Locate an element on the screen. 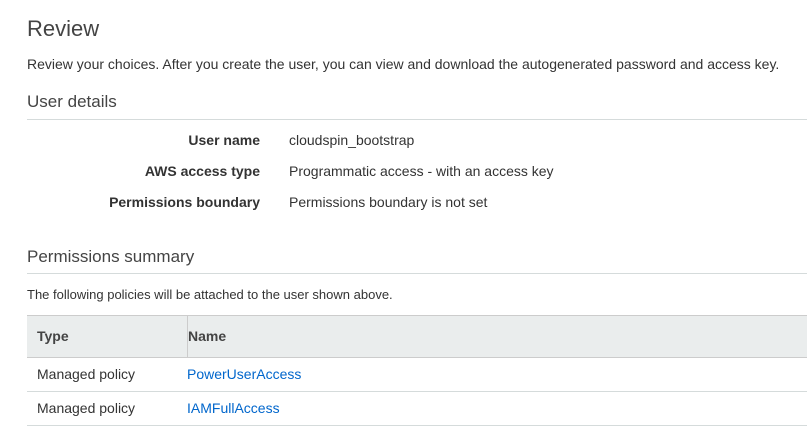  policies-table-header: Type Name is located at coordinates (417, 336).